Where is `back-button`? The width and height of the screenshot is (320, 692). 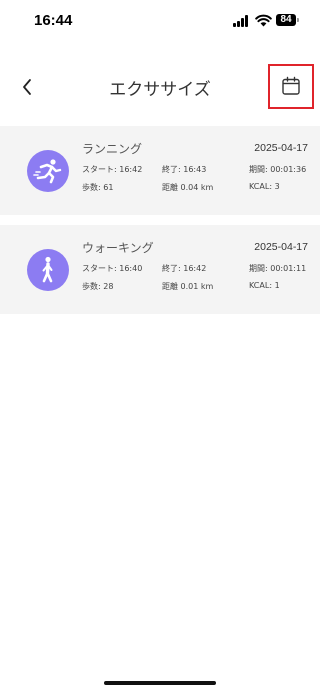 back-button is located at coordinates (30, 87).